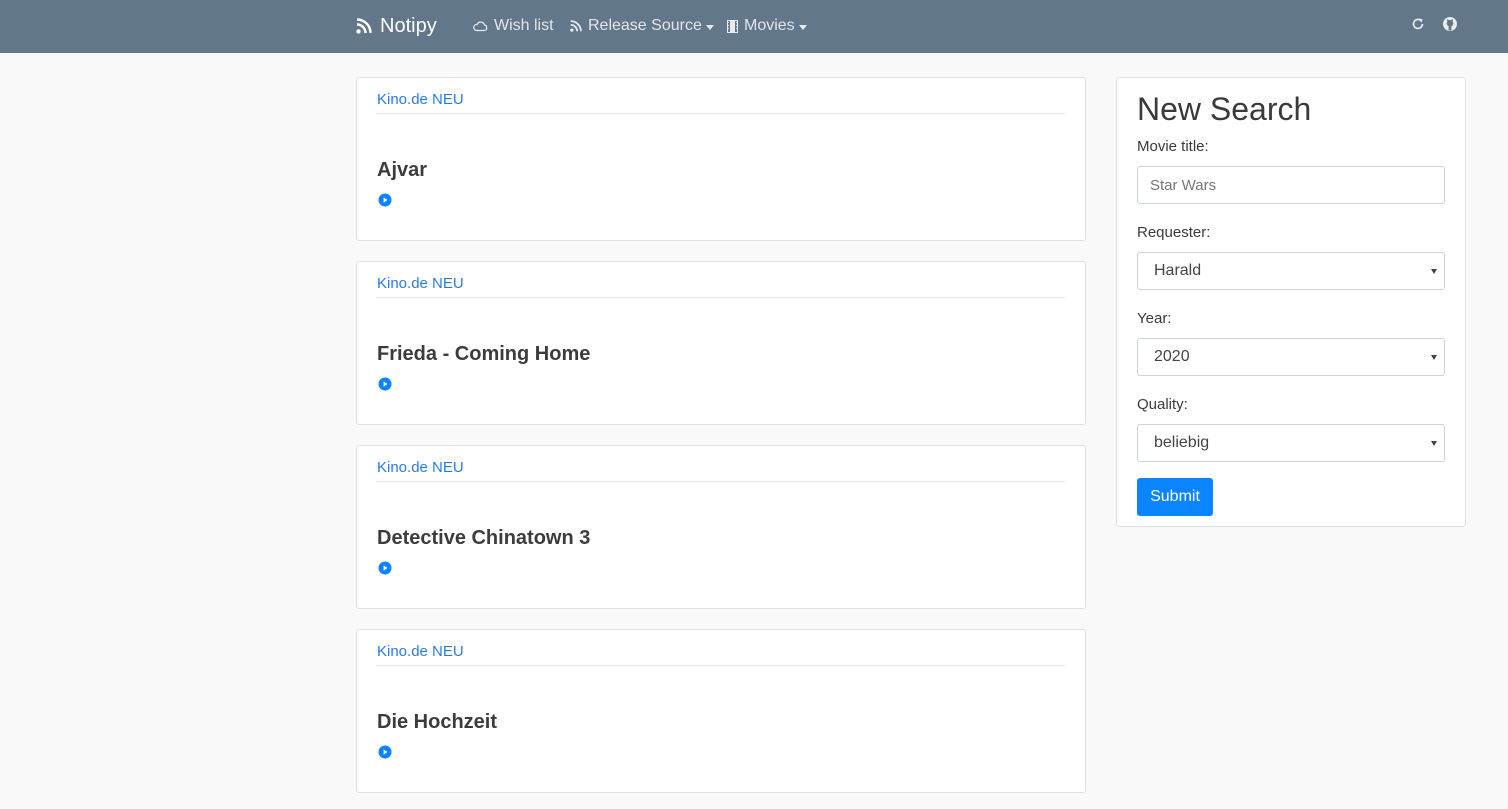  What do you see at coordinates (484, 538) in the screenshot?
I see `release-title: Detective Chinatown 3` at bounding box center [484, 538].